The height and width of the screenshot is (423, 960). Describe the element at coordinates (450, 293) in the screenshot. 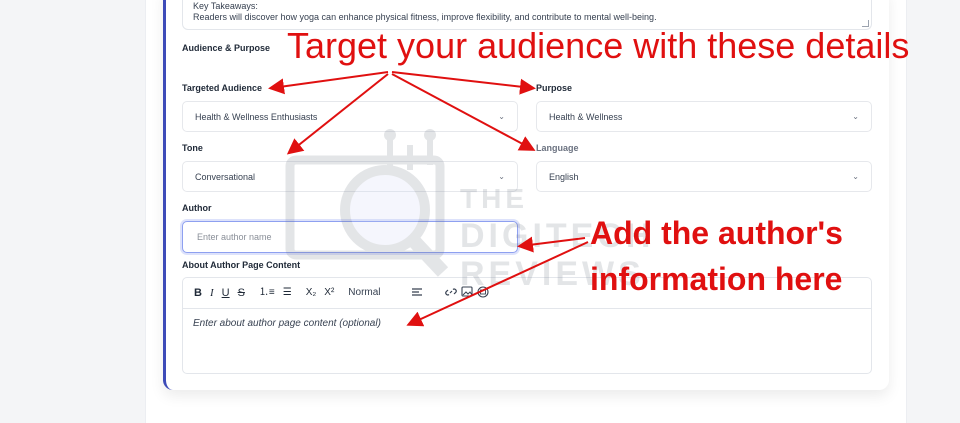

I see `link-icon` at that location.